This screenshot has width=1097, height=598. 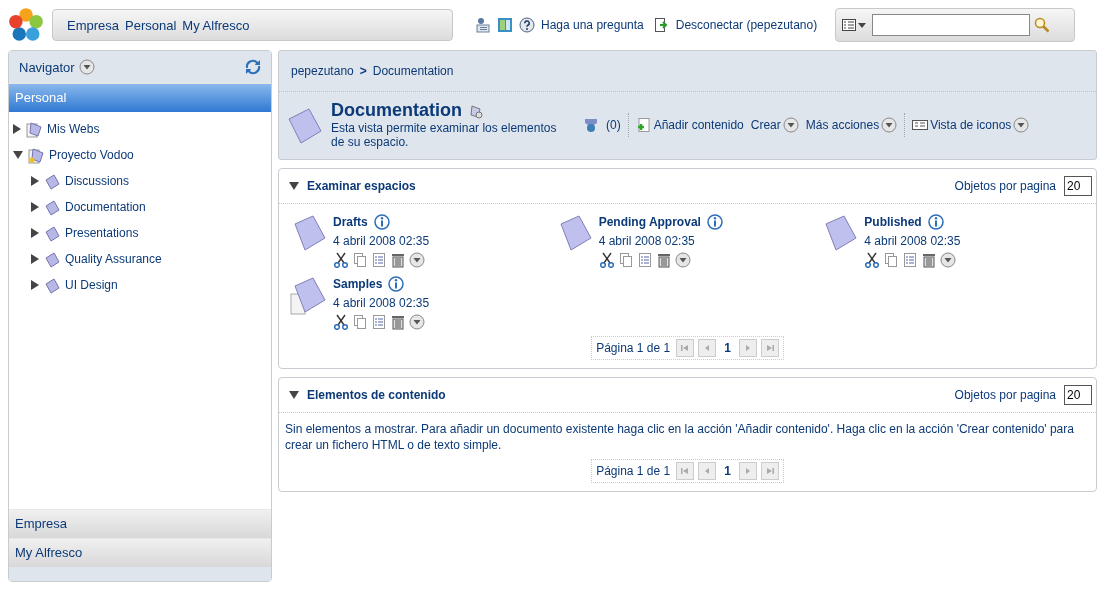 I want to click on logo-icon, so click(x=26, y=25).